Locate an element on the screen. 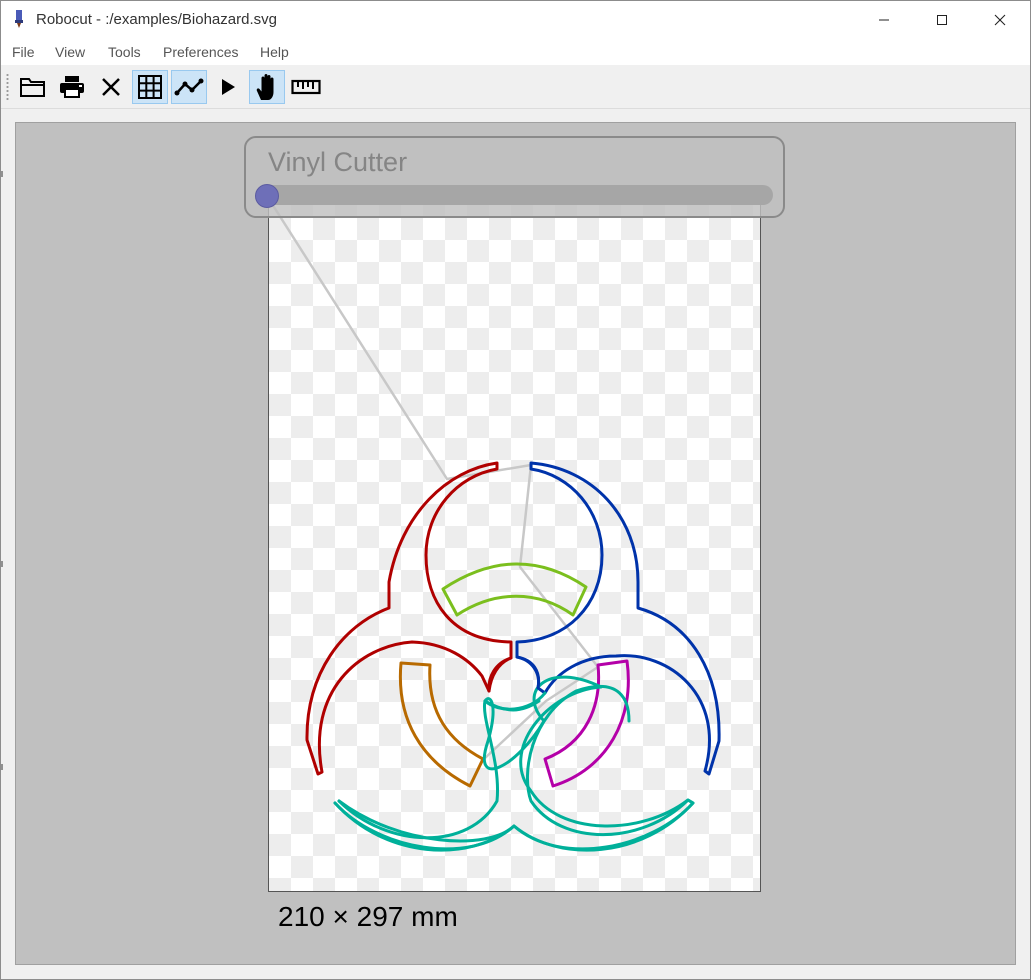 Image resolution: width=1031 pixels, height=980 pixels. cutter-head-indicator is located at coordinates (267, 196).